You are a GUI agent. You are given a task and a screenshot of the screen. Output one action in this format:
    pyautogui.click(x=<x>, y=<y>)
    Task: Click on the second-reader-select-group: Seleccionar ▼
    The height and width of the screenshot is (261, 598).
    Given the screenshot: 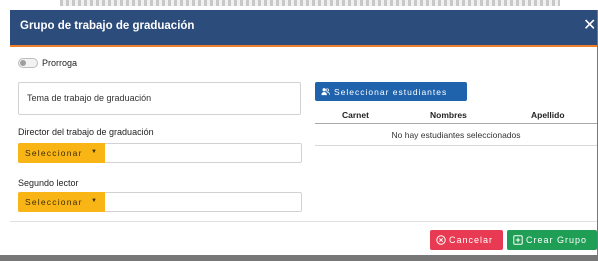 What is the action you would take?
    pyautogui.click(x=160, y=202)
    